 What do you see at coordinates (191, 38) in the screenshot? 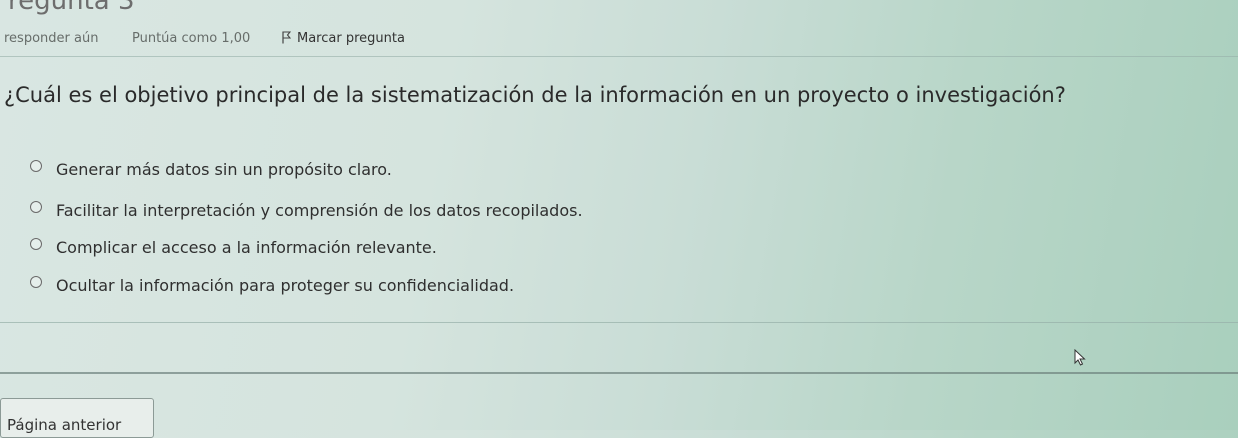
I see `question-score: Puntúa como 1,00` at bounding box center [191, 38].